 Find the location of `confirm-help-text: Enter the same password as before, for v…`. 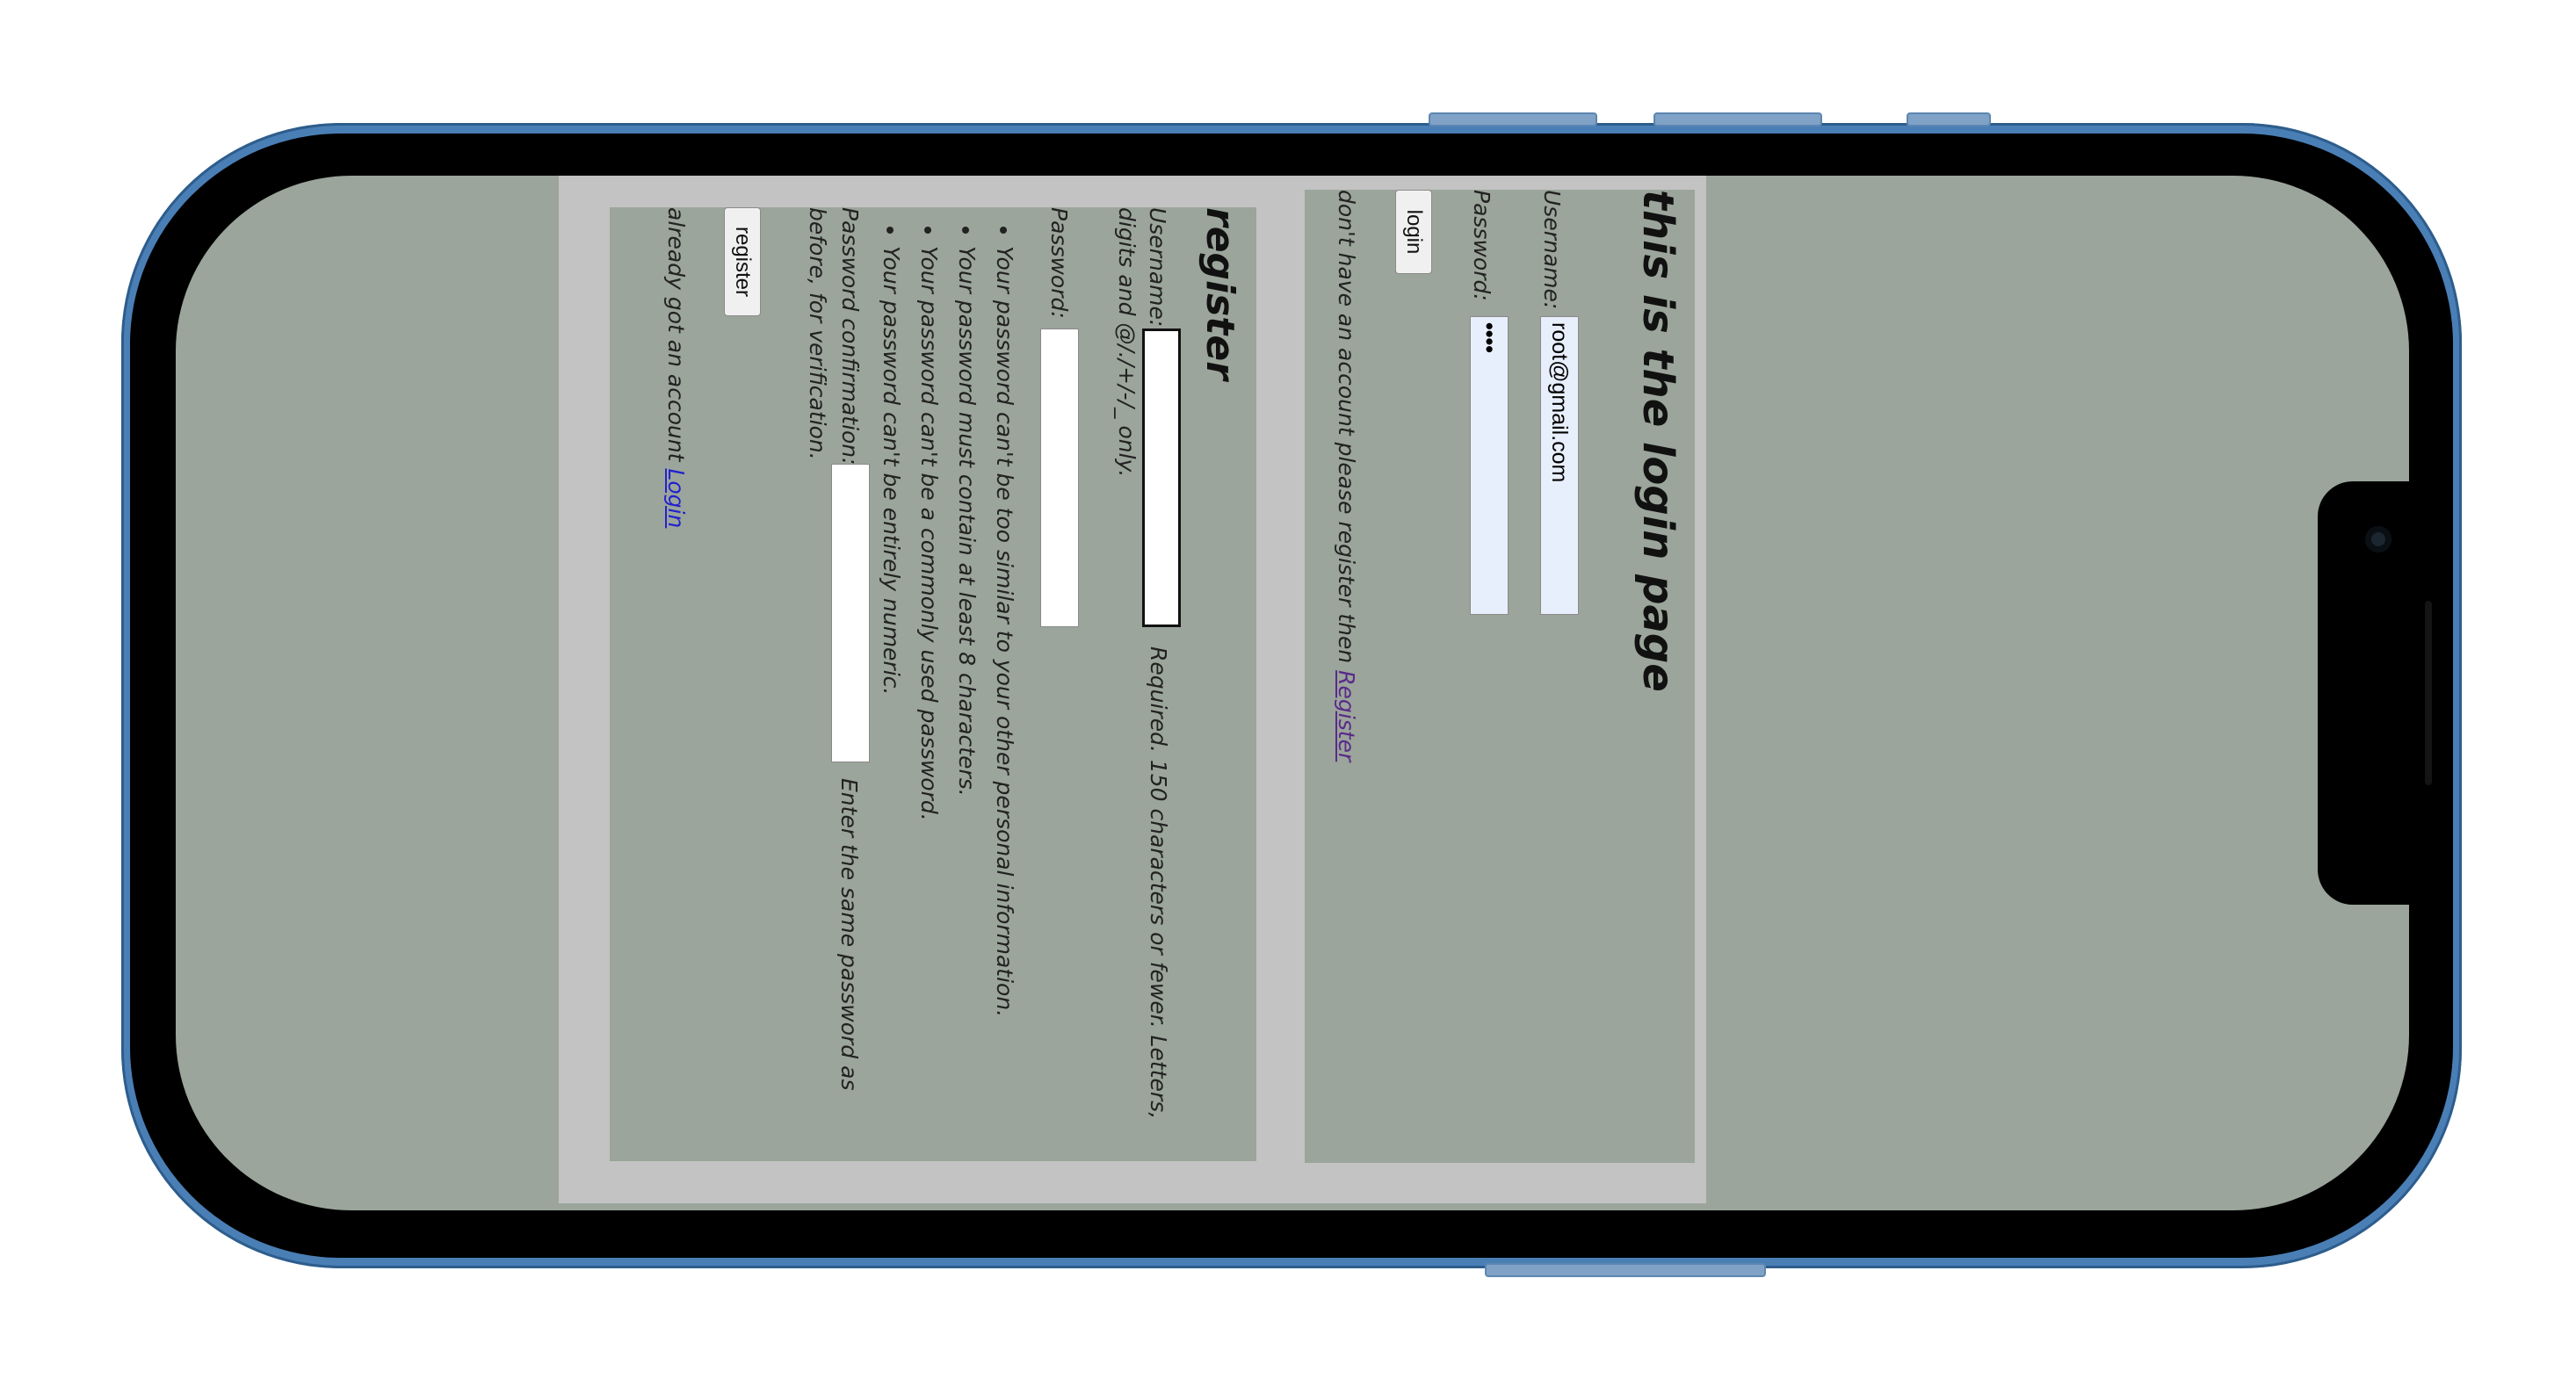

confirm-help-text: Enter the same password as before, for v… is located at coordinates (833, 649).